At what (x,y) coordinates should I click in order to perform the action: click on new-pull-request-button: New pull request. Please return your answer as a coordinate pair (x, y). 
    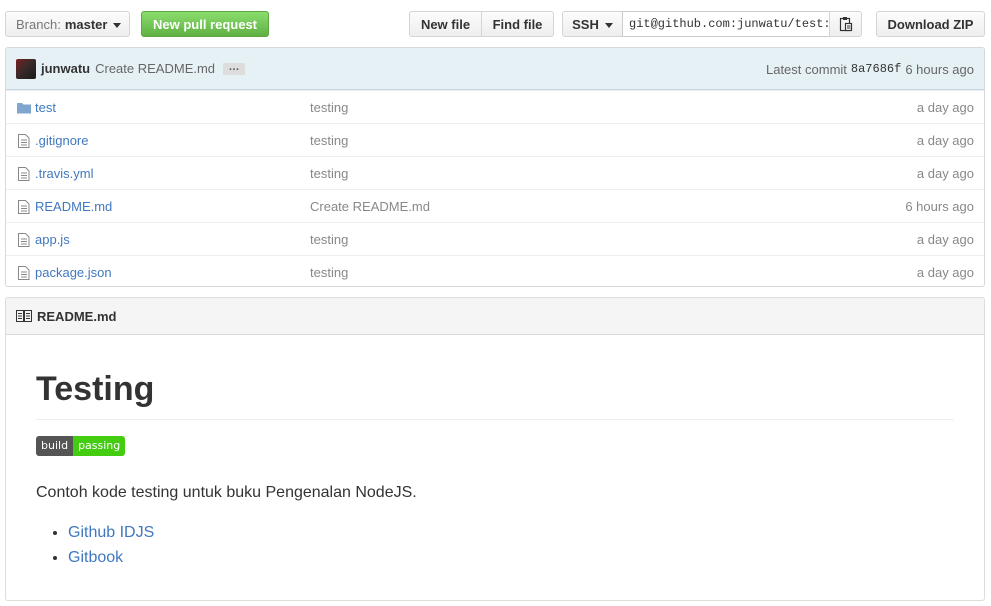
    Looking at the image, I should click on (205, 24).